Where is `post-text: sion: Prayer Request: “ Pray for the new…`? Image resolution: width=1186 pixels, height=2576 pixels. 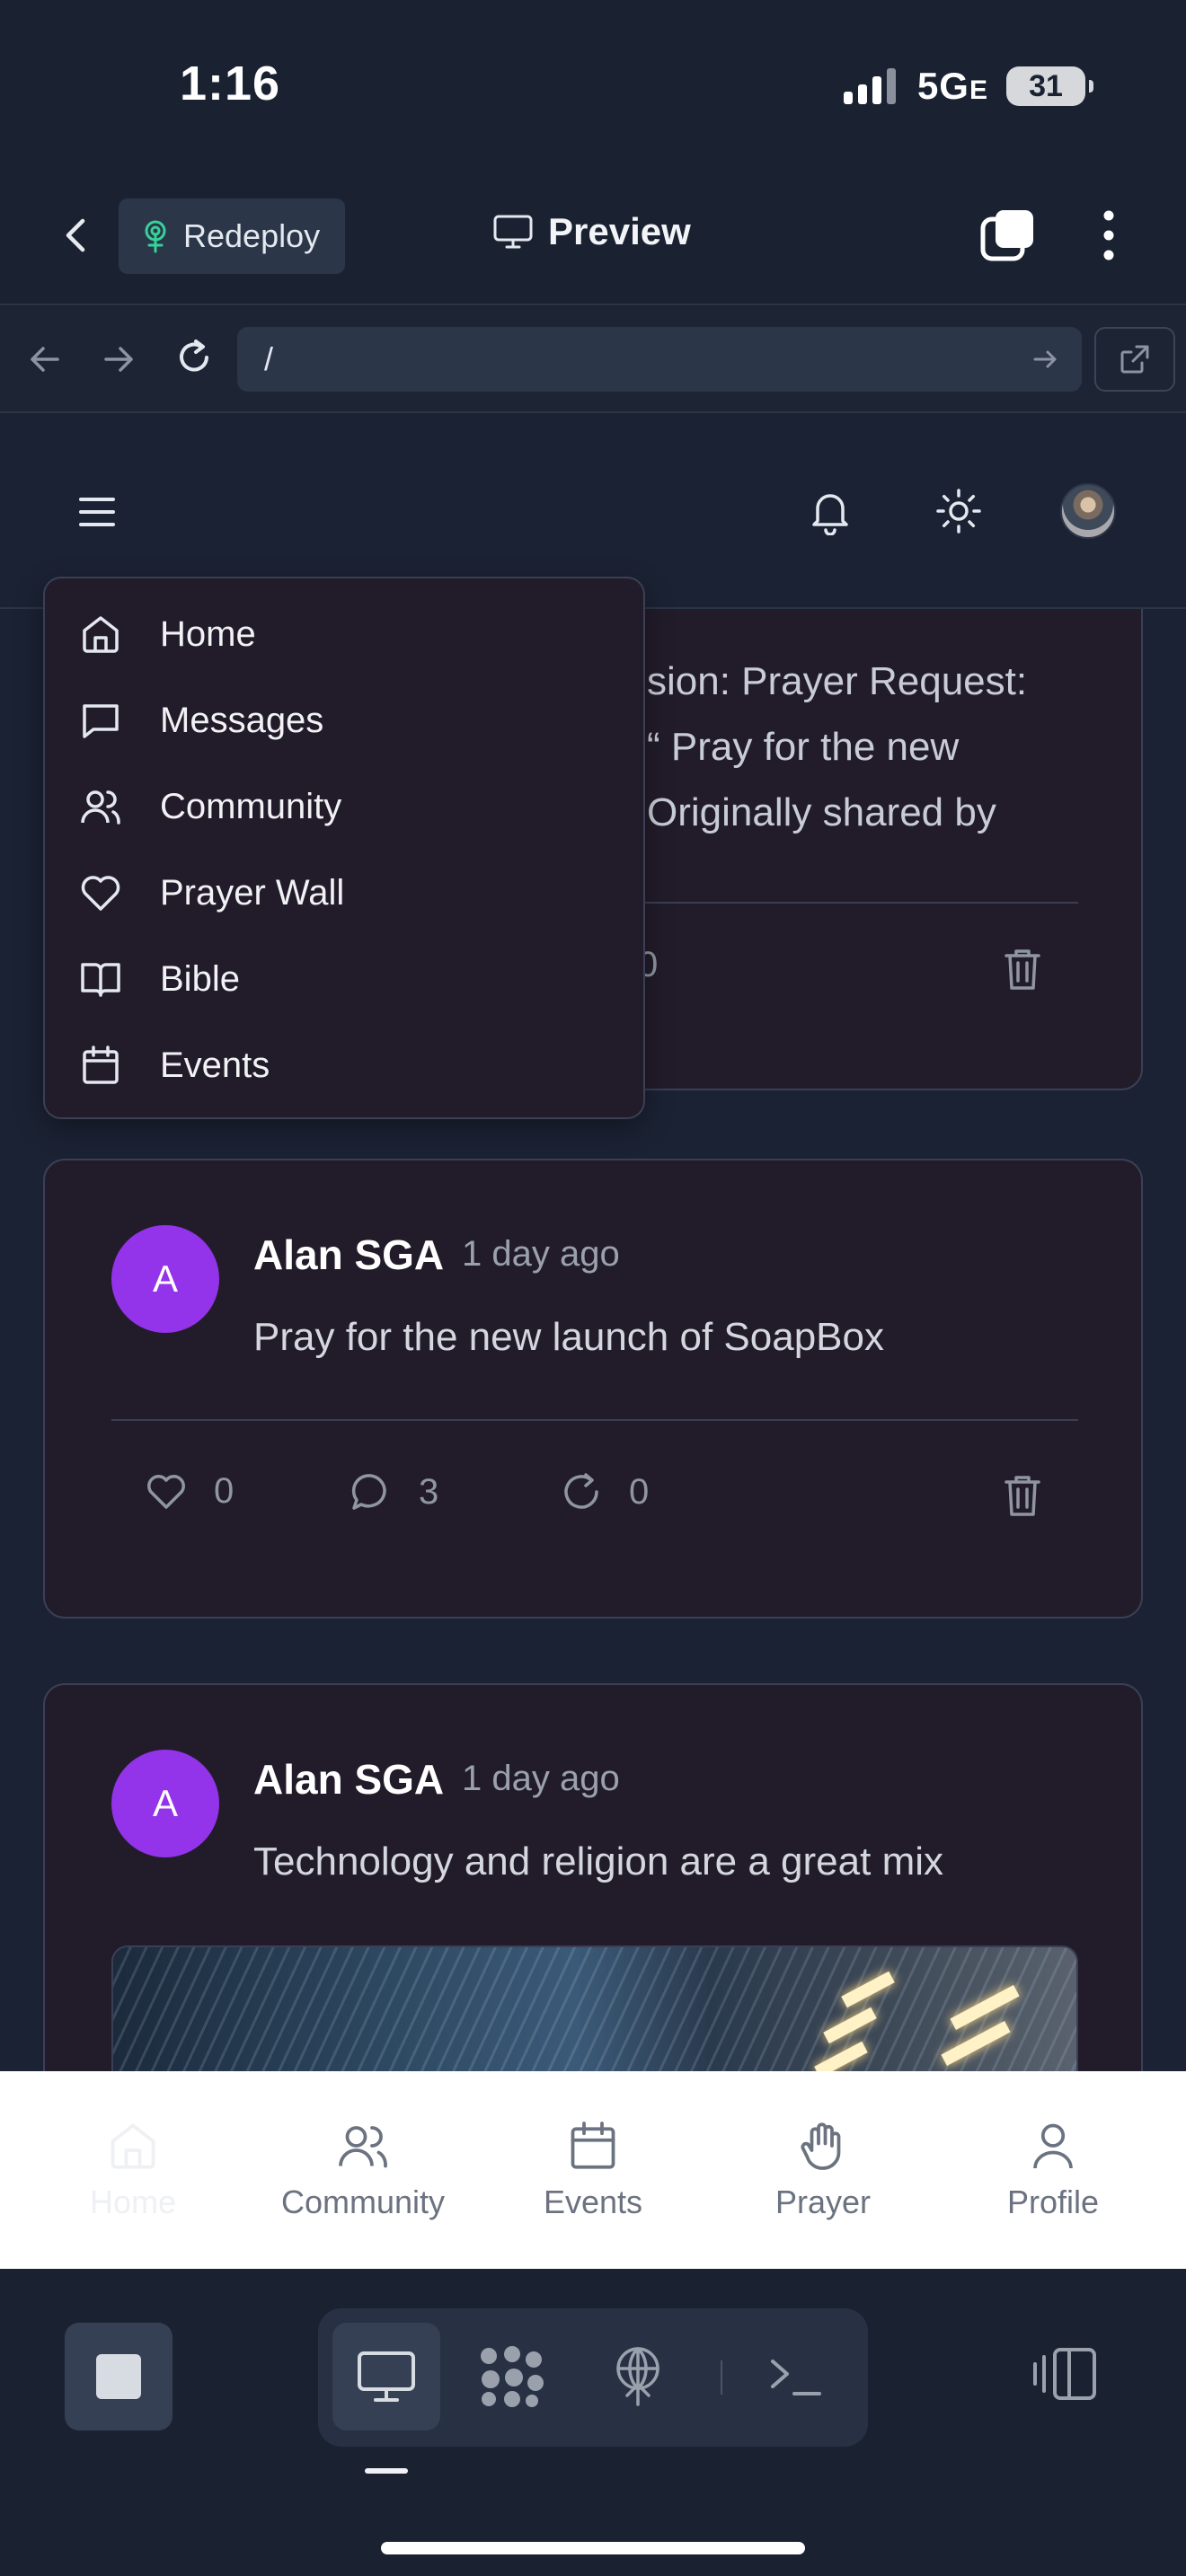
post-text: sion: Prayer Request: “ Pray for the new… is located at coordinates (837, 746).